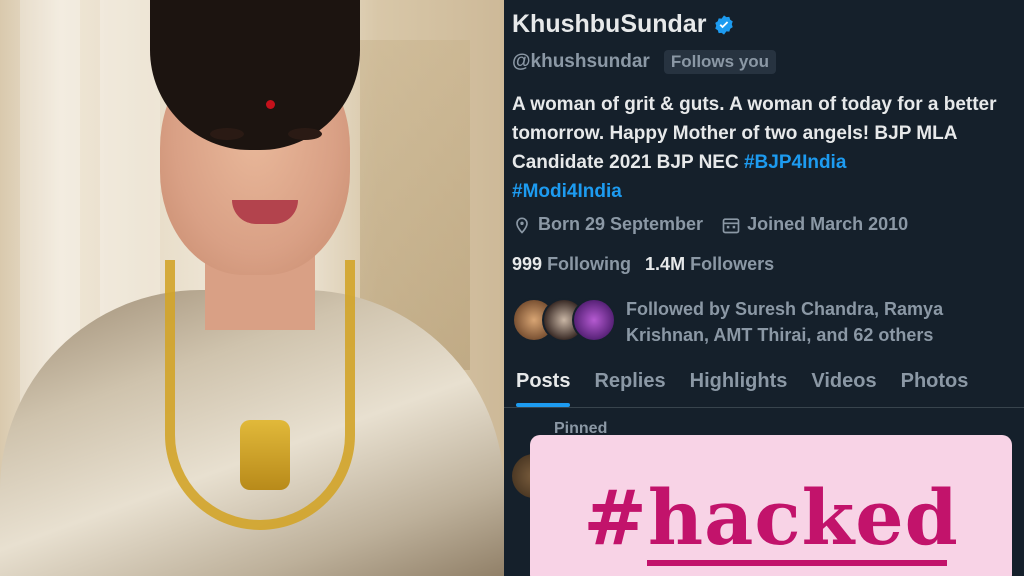 This screenshot has width=1024, height=576. What do you see at coordinates (227, 134) in the screenshot?
I see `left-eye` at bounding box center [227, 134].